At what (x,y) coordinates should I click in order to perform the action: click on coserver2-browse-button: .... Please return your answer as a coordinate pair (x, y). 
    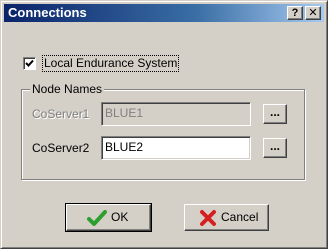
    Looking at the image, I should click on (275, 148).